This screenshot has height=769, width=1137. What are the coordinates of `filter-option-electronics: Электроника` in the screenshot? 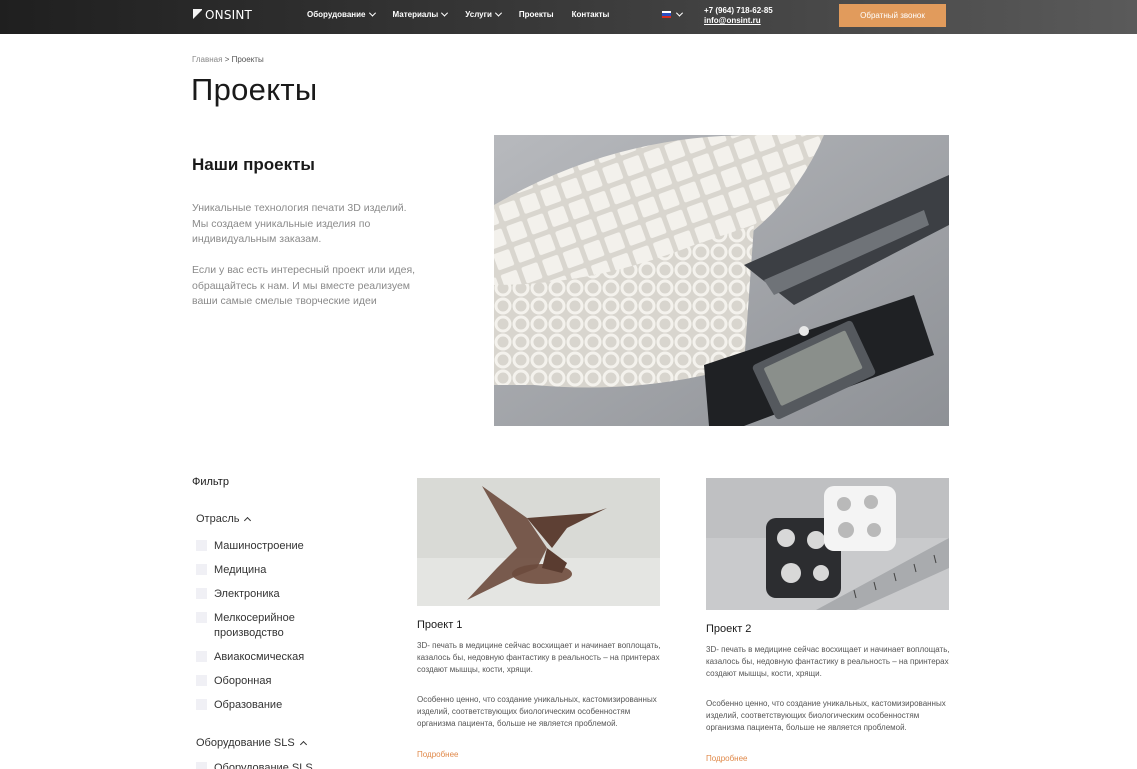 It's located at (270, 594).